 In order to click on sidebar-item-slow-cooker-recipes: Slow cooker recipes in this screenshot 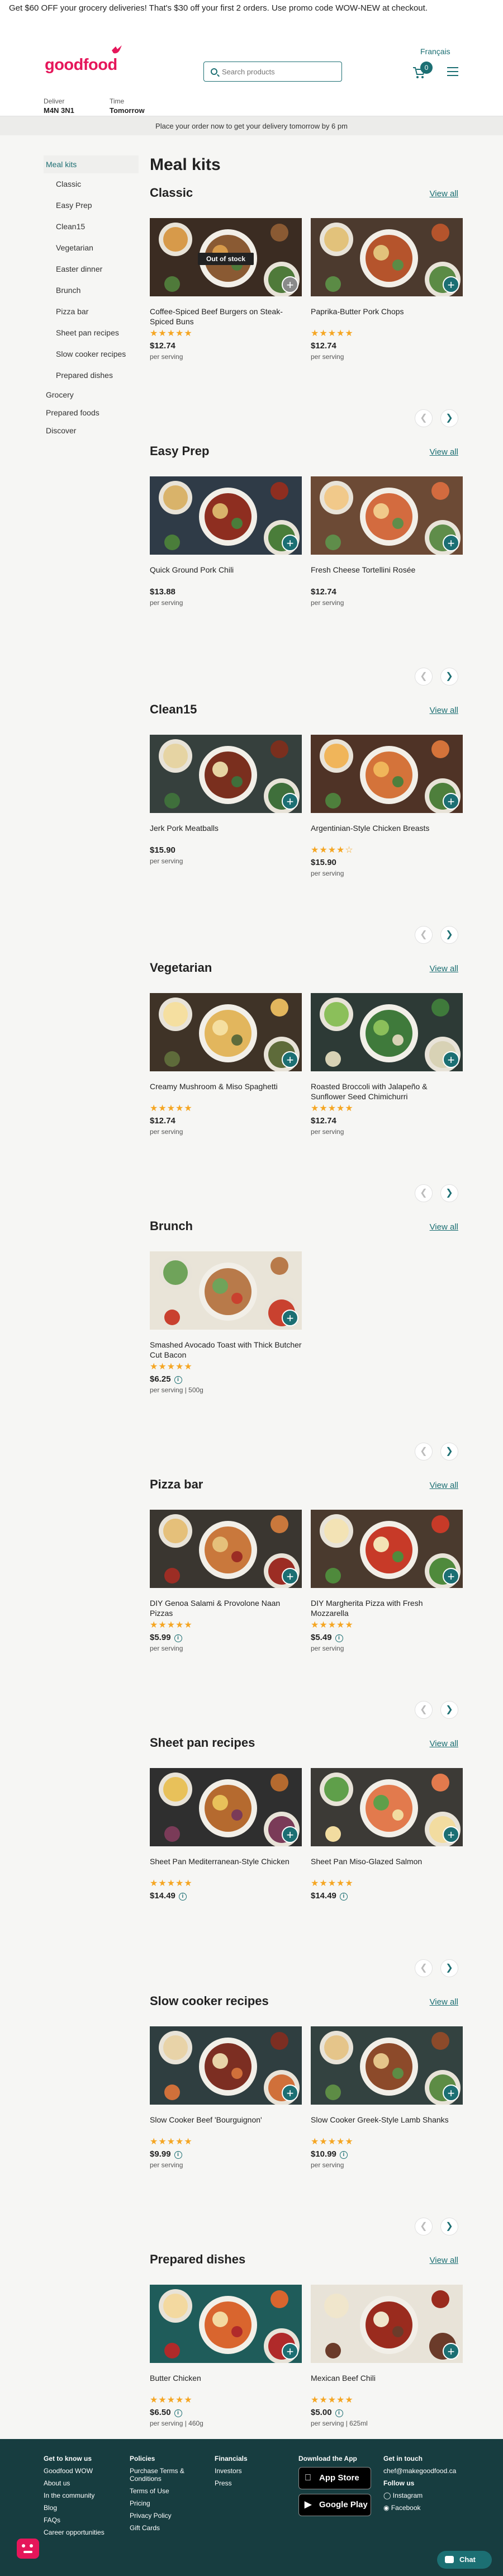, I will do `click(91, 354)`.